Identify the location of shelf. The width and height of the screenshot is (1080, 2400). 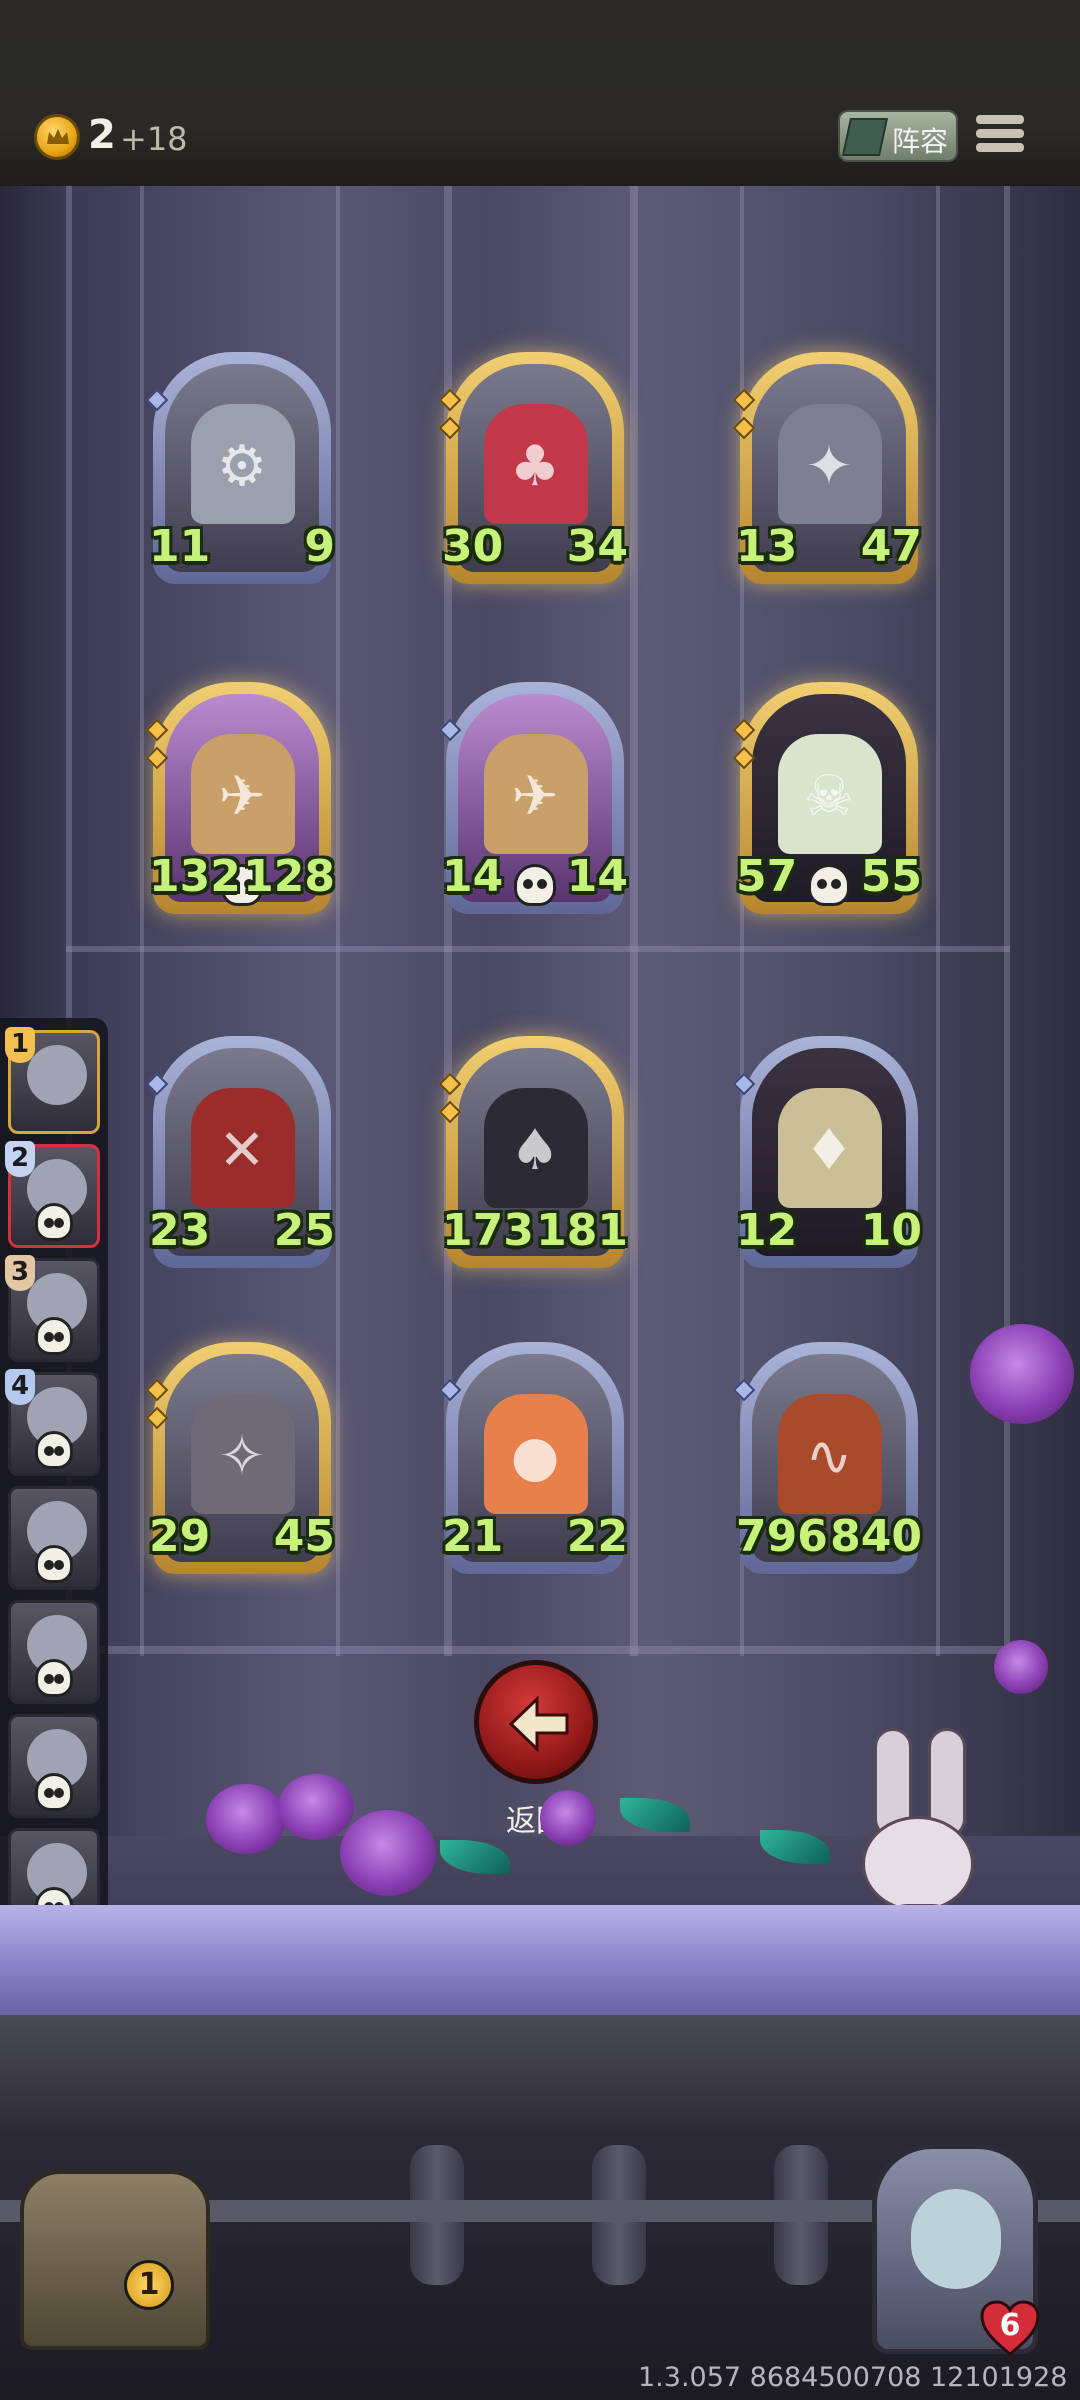
(540, 1960).